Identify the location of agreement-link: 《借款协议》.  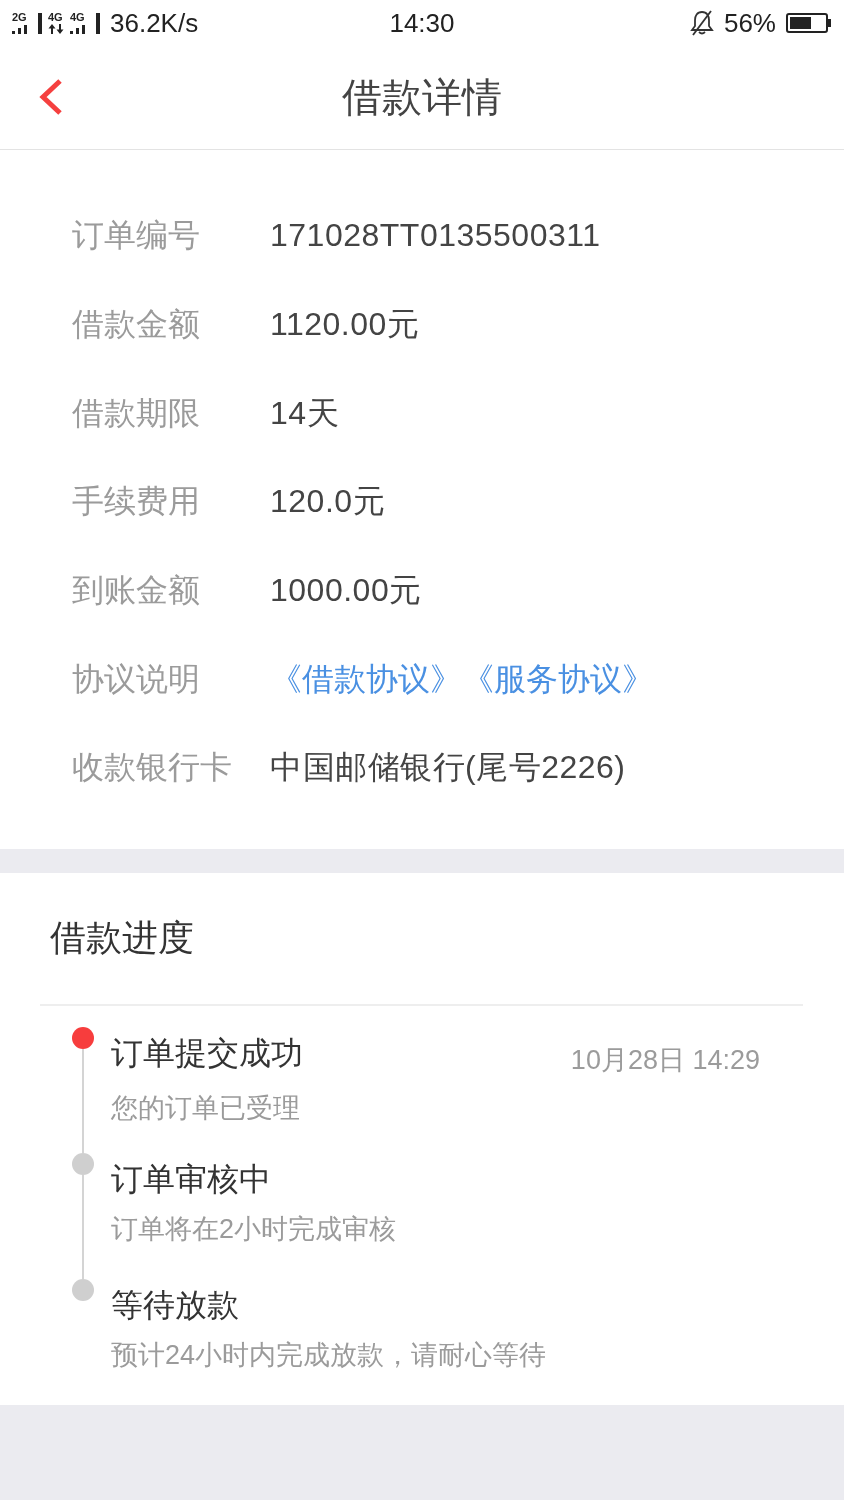
(366, 678).